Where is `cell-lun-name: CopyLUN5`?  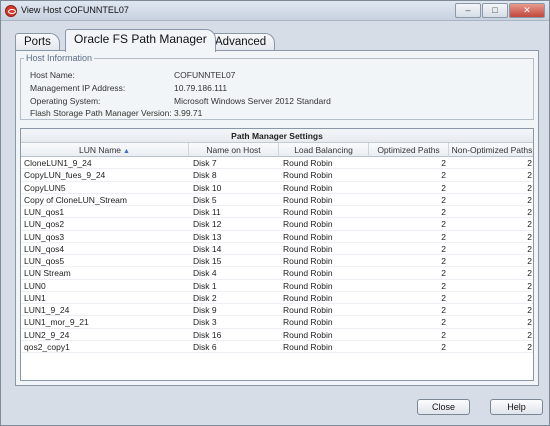 cell-lun-name: CopyLUN5 is located at coordinates (45, 187).